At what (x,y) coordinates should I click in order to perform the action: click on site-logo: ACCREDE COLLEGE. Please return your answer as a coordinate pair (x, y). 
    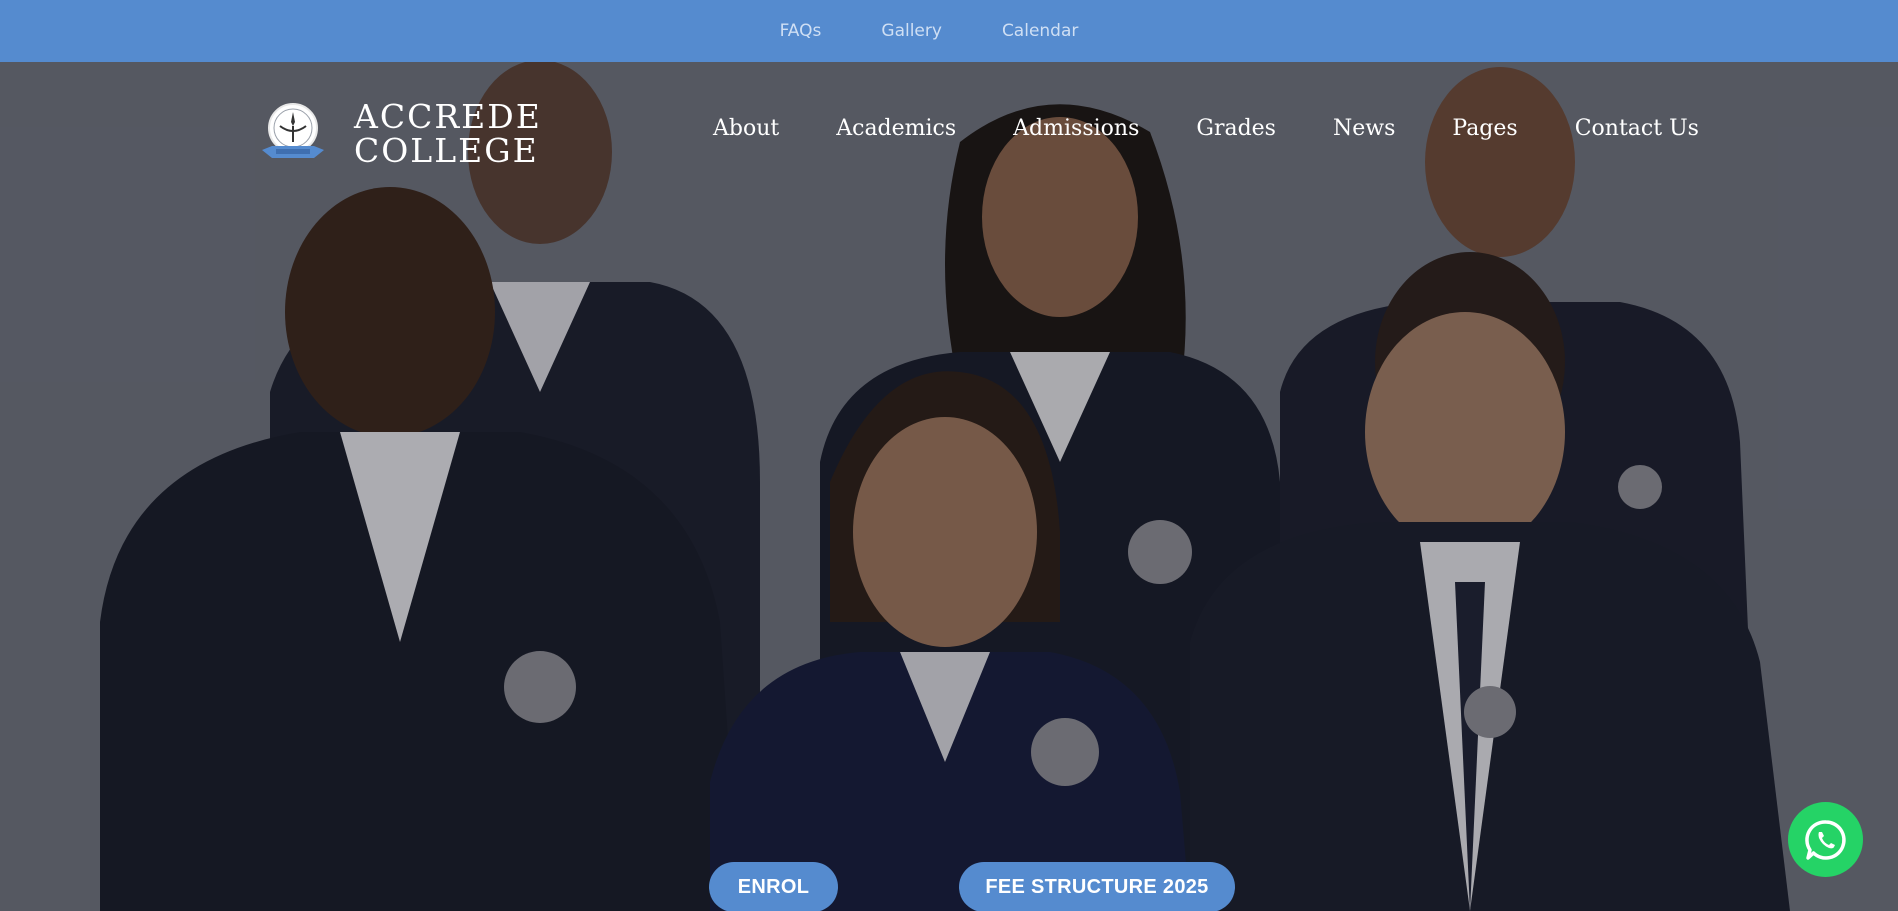
    Looking at the image, I should click on (400, 134).